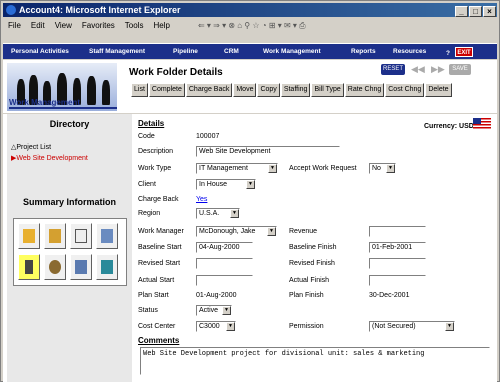 The image size is (500, 382). I want to click on page-title: Work Folder Details, so click(176, 72).